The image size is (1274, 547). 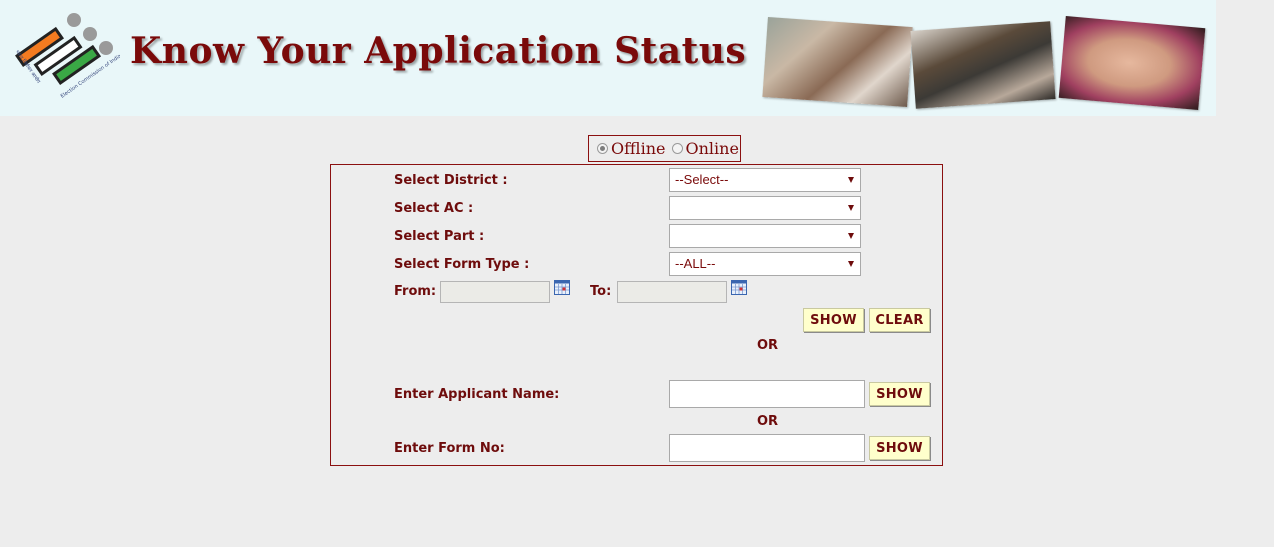 What do you see at coordinates (765, 236) in the screenshot?
I see `part-select` at bounding box center [765, 236].